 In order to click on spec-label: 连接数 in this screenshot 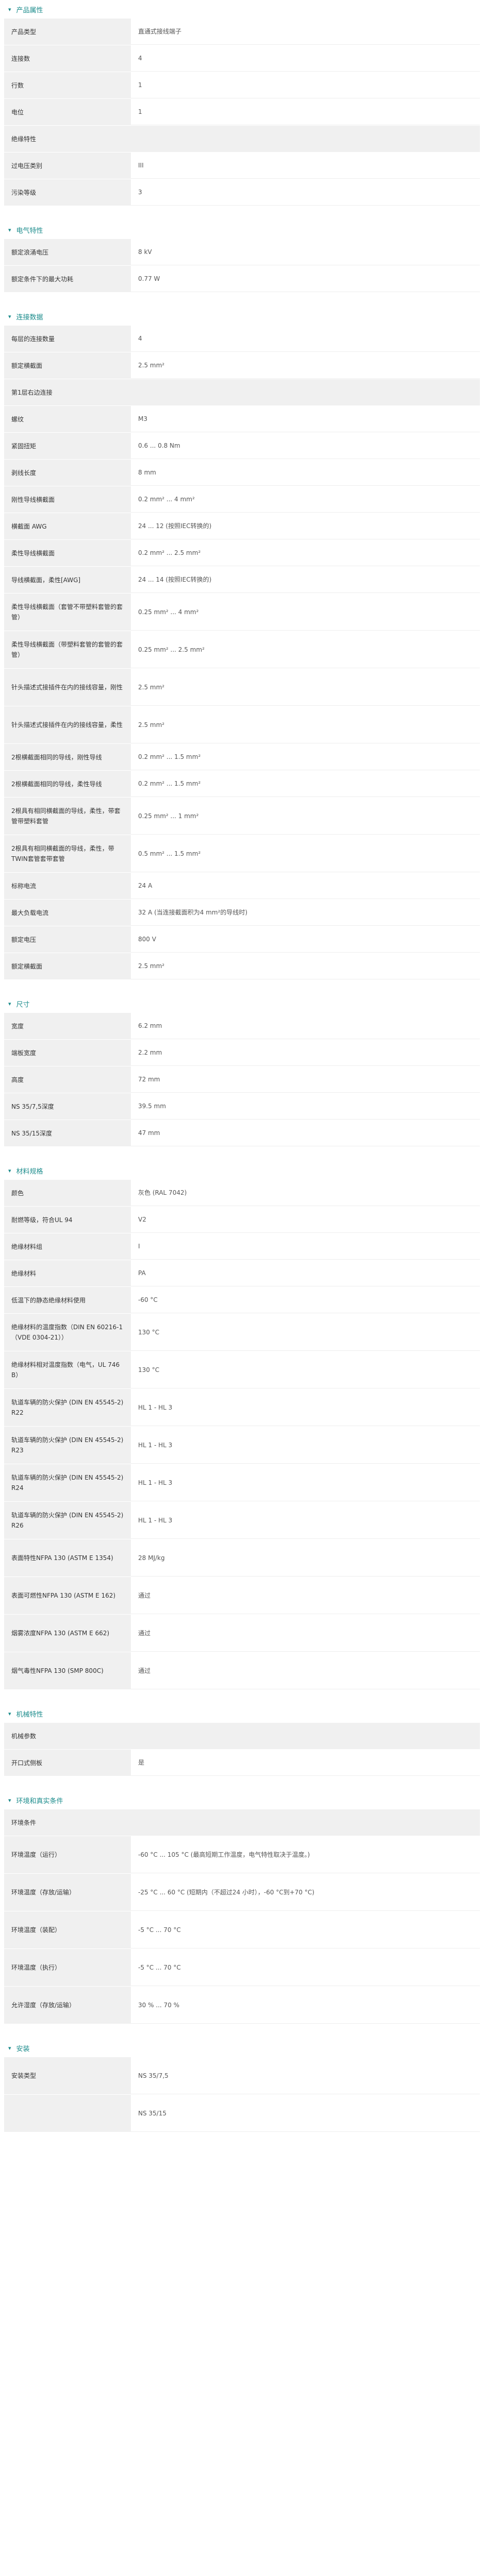, I will do `click(67, 59)`.